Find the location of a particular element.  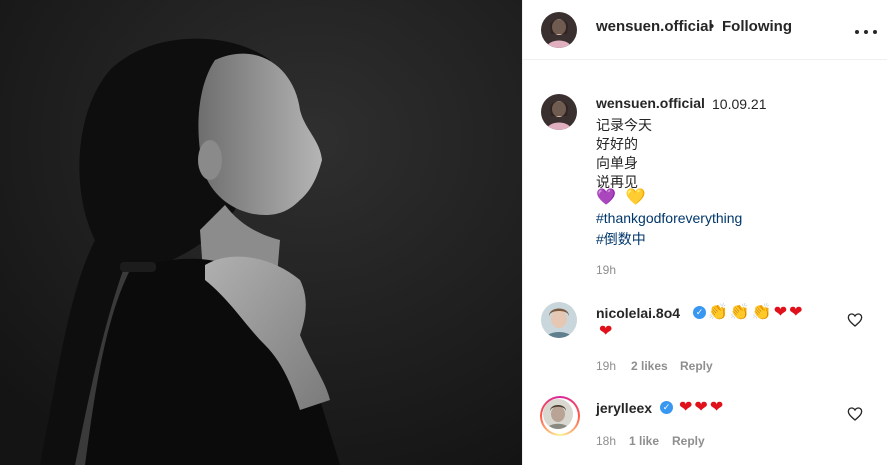

caption-line: 向单身 is located at coordinates (617, 163).